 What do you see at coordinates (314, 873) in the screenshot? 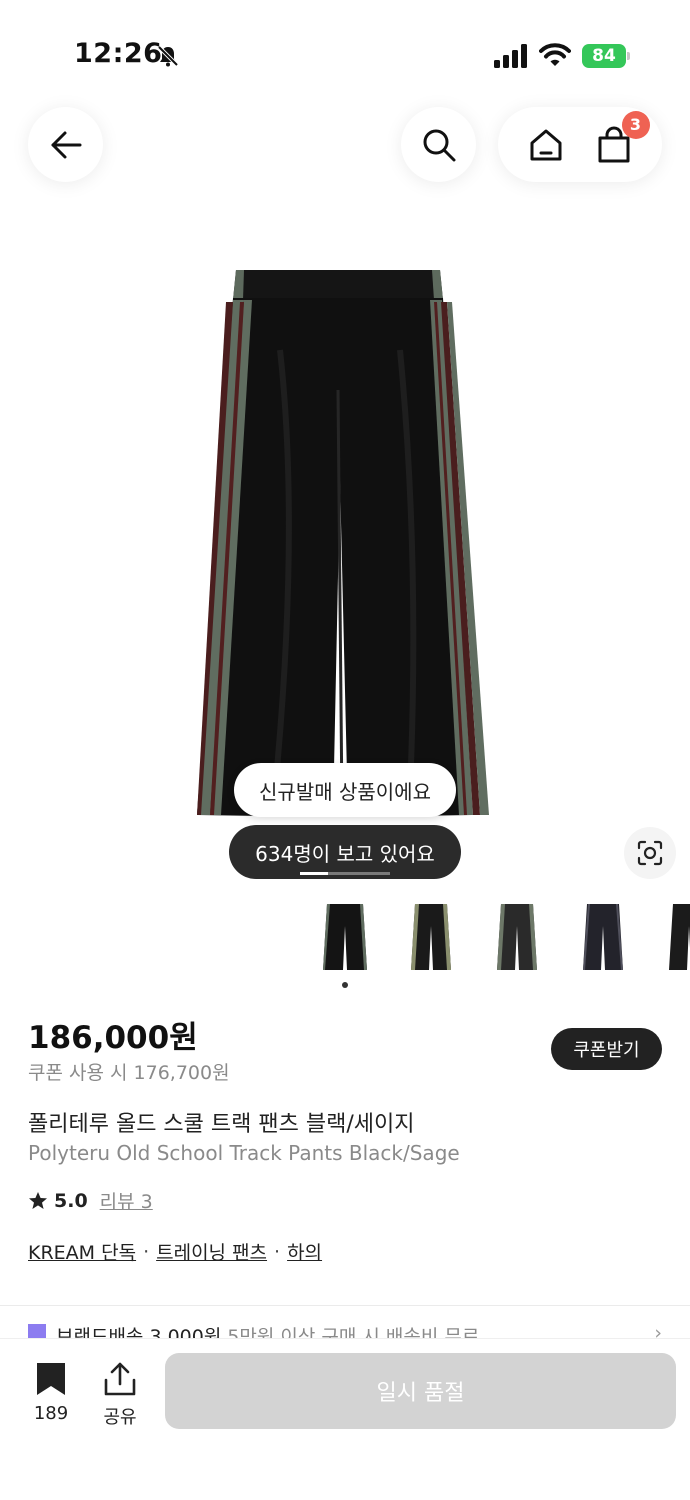
I see `image-carousel-progress-fill` at bounding box center [314, 873].